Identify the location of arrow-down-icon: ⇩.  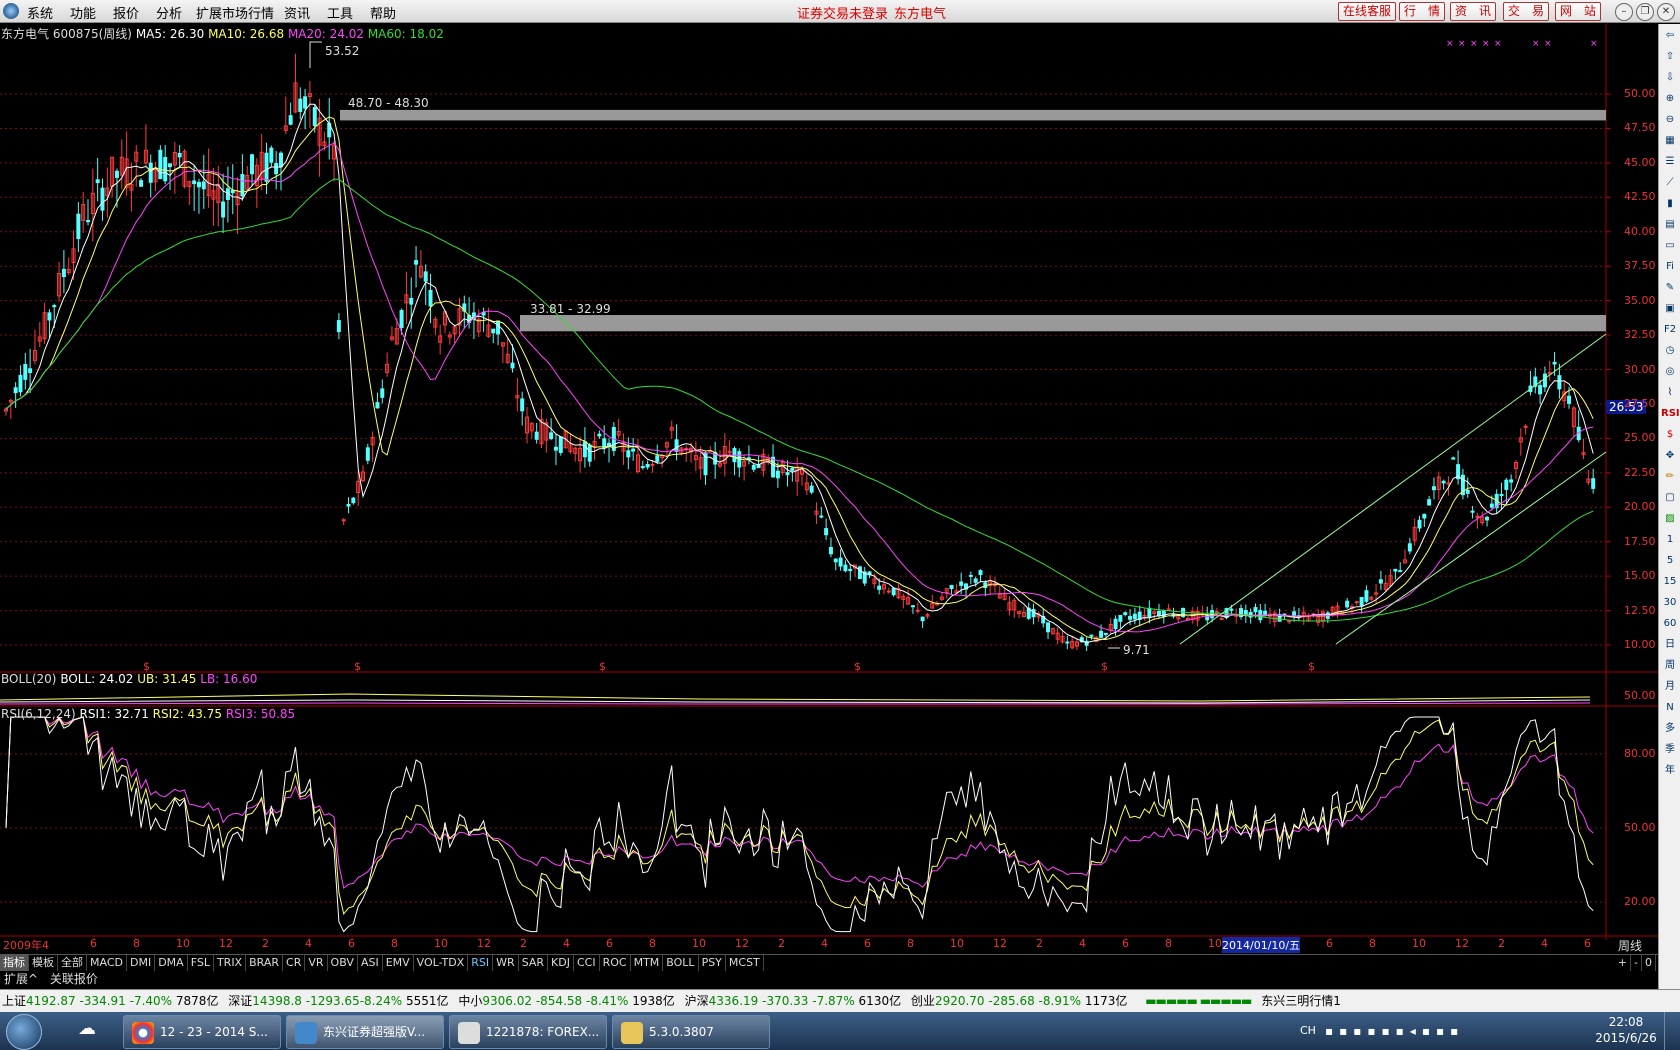
(1670, 78).